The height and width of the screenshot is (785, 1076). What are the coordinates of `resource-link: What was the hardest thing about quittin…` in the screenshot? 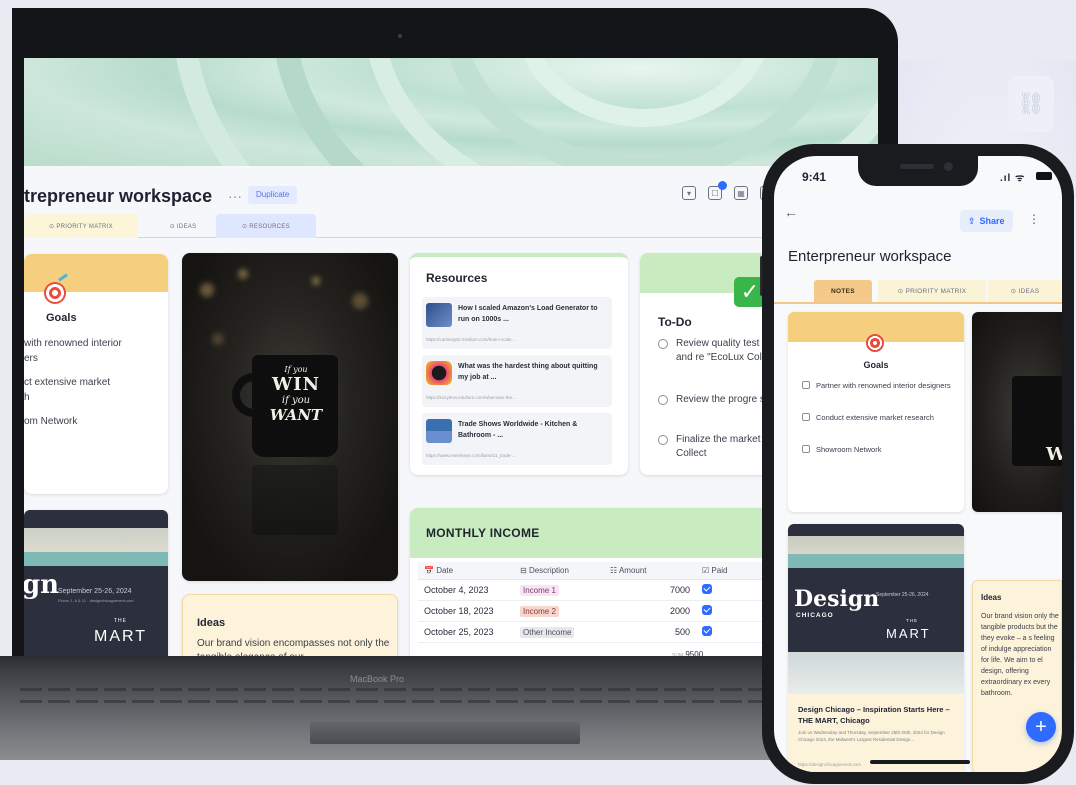 It's located at (517, 381).